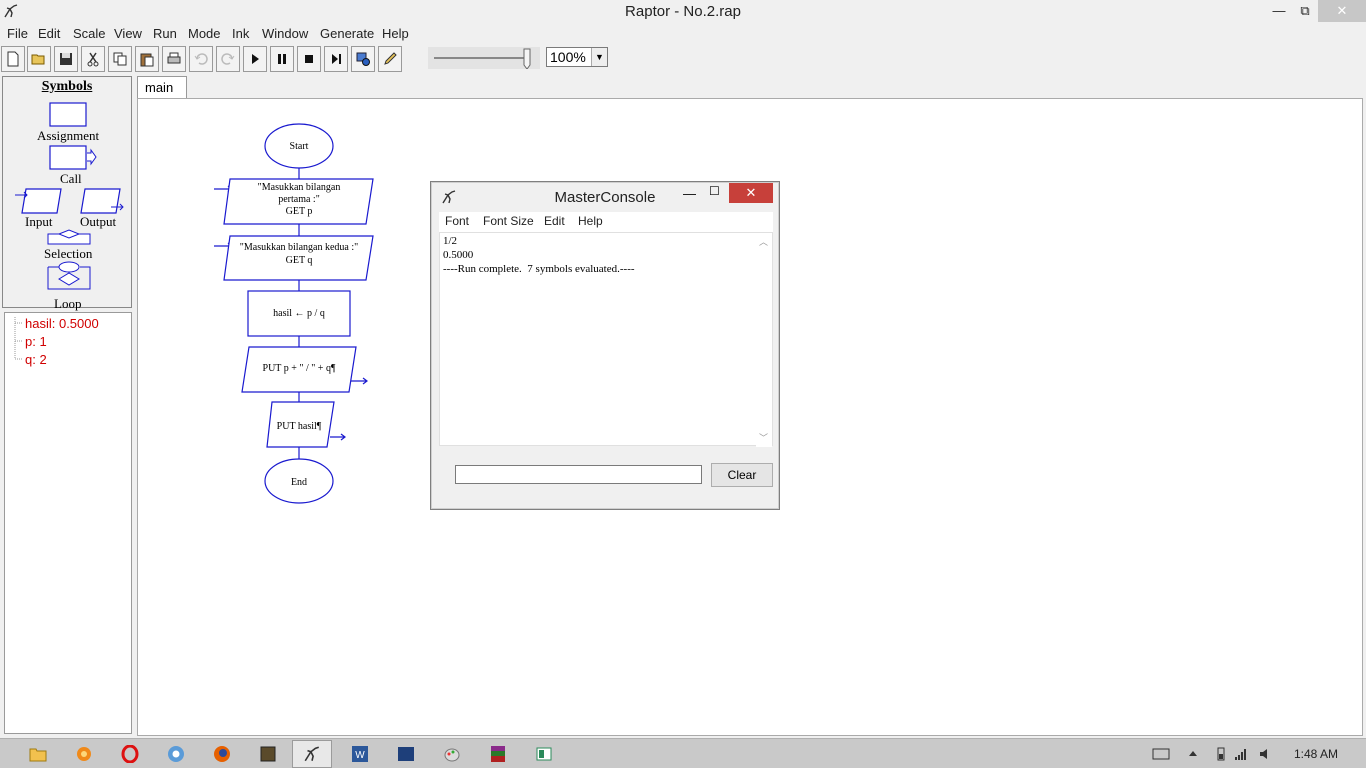 The image size is (1366, 768). Describe the element at coordinates (255, 59) in the screenshot. I see `run-button` at that location.